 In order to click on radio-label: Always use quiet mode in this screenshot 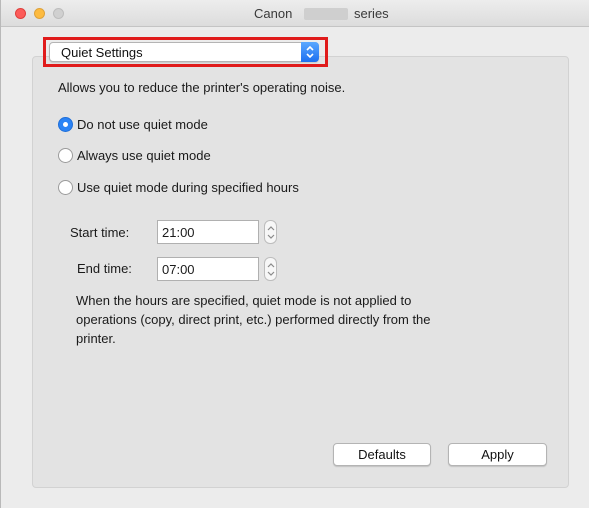, I will do `click(144, 155)`.